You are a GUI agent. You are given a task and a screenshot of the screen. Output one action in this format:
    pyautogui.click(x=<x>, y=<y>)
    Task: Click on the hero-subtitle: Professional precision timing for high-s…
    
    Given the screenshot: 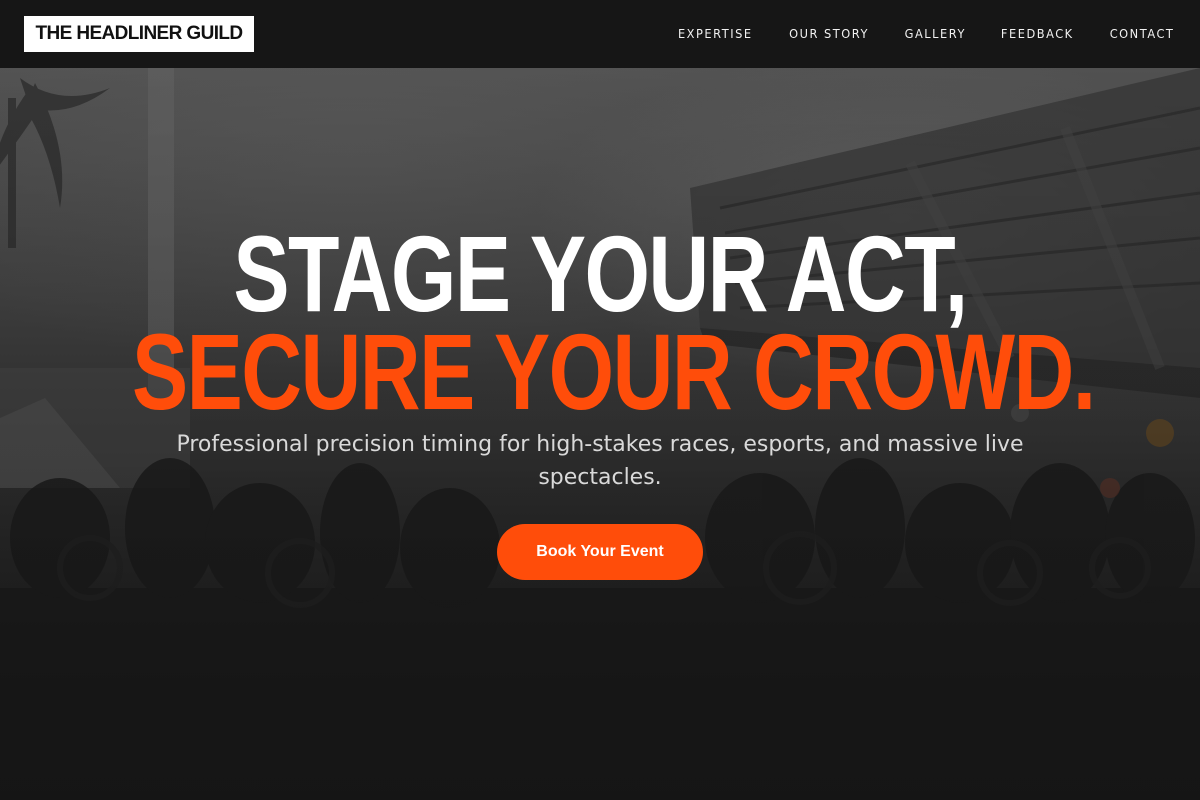 What is the action you would take?
    pyautogui.click(x=600, y=461)
    